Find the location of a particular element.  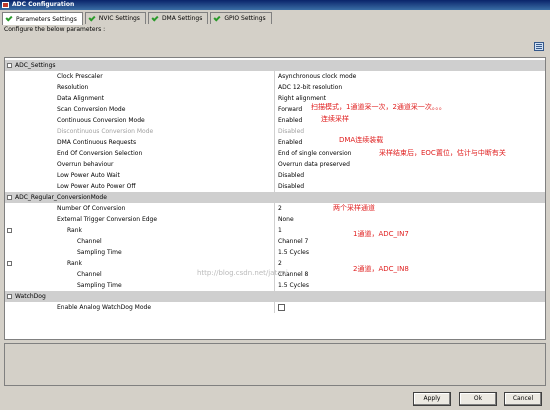

param-row: DMA Continuous Requests Enabled is located at coordinates (275, 142).